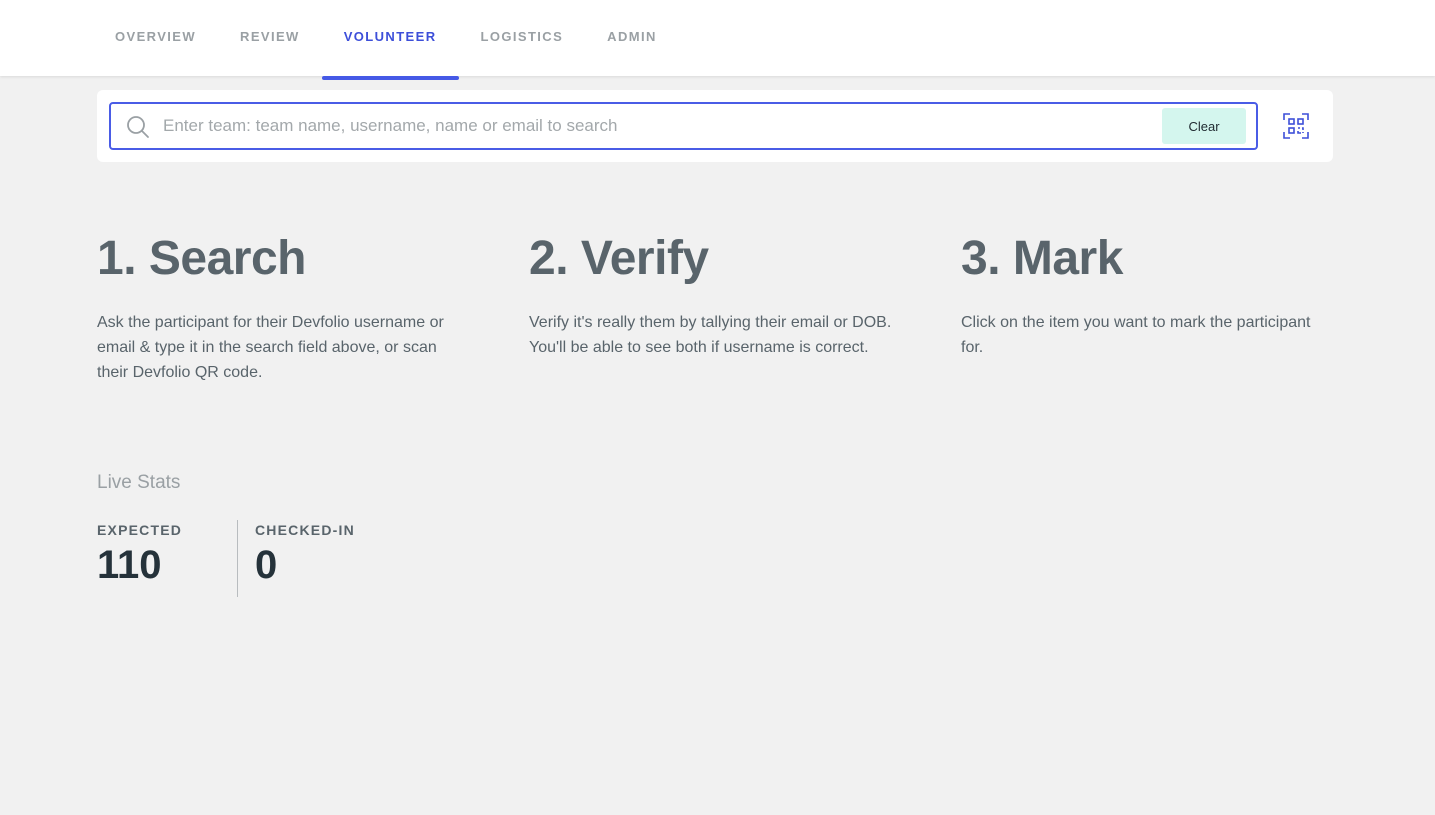 This screenshot has width=1435, height=815. What do you see at coordinates (619, 258) in the screenshot?
I see `step-title: 2. Verify` at bounding box center [619, 258].